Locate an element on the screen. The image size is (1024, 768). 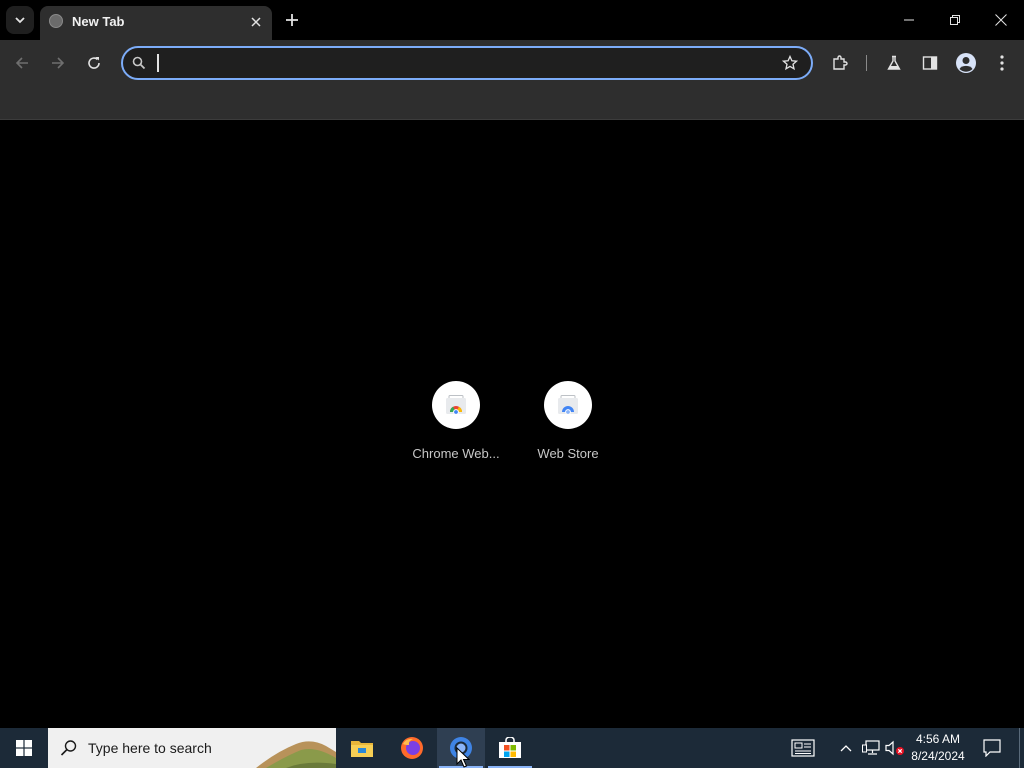
profile-button is located at coordinates (966, 63).